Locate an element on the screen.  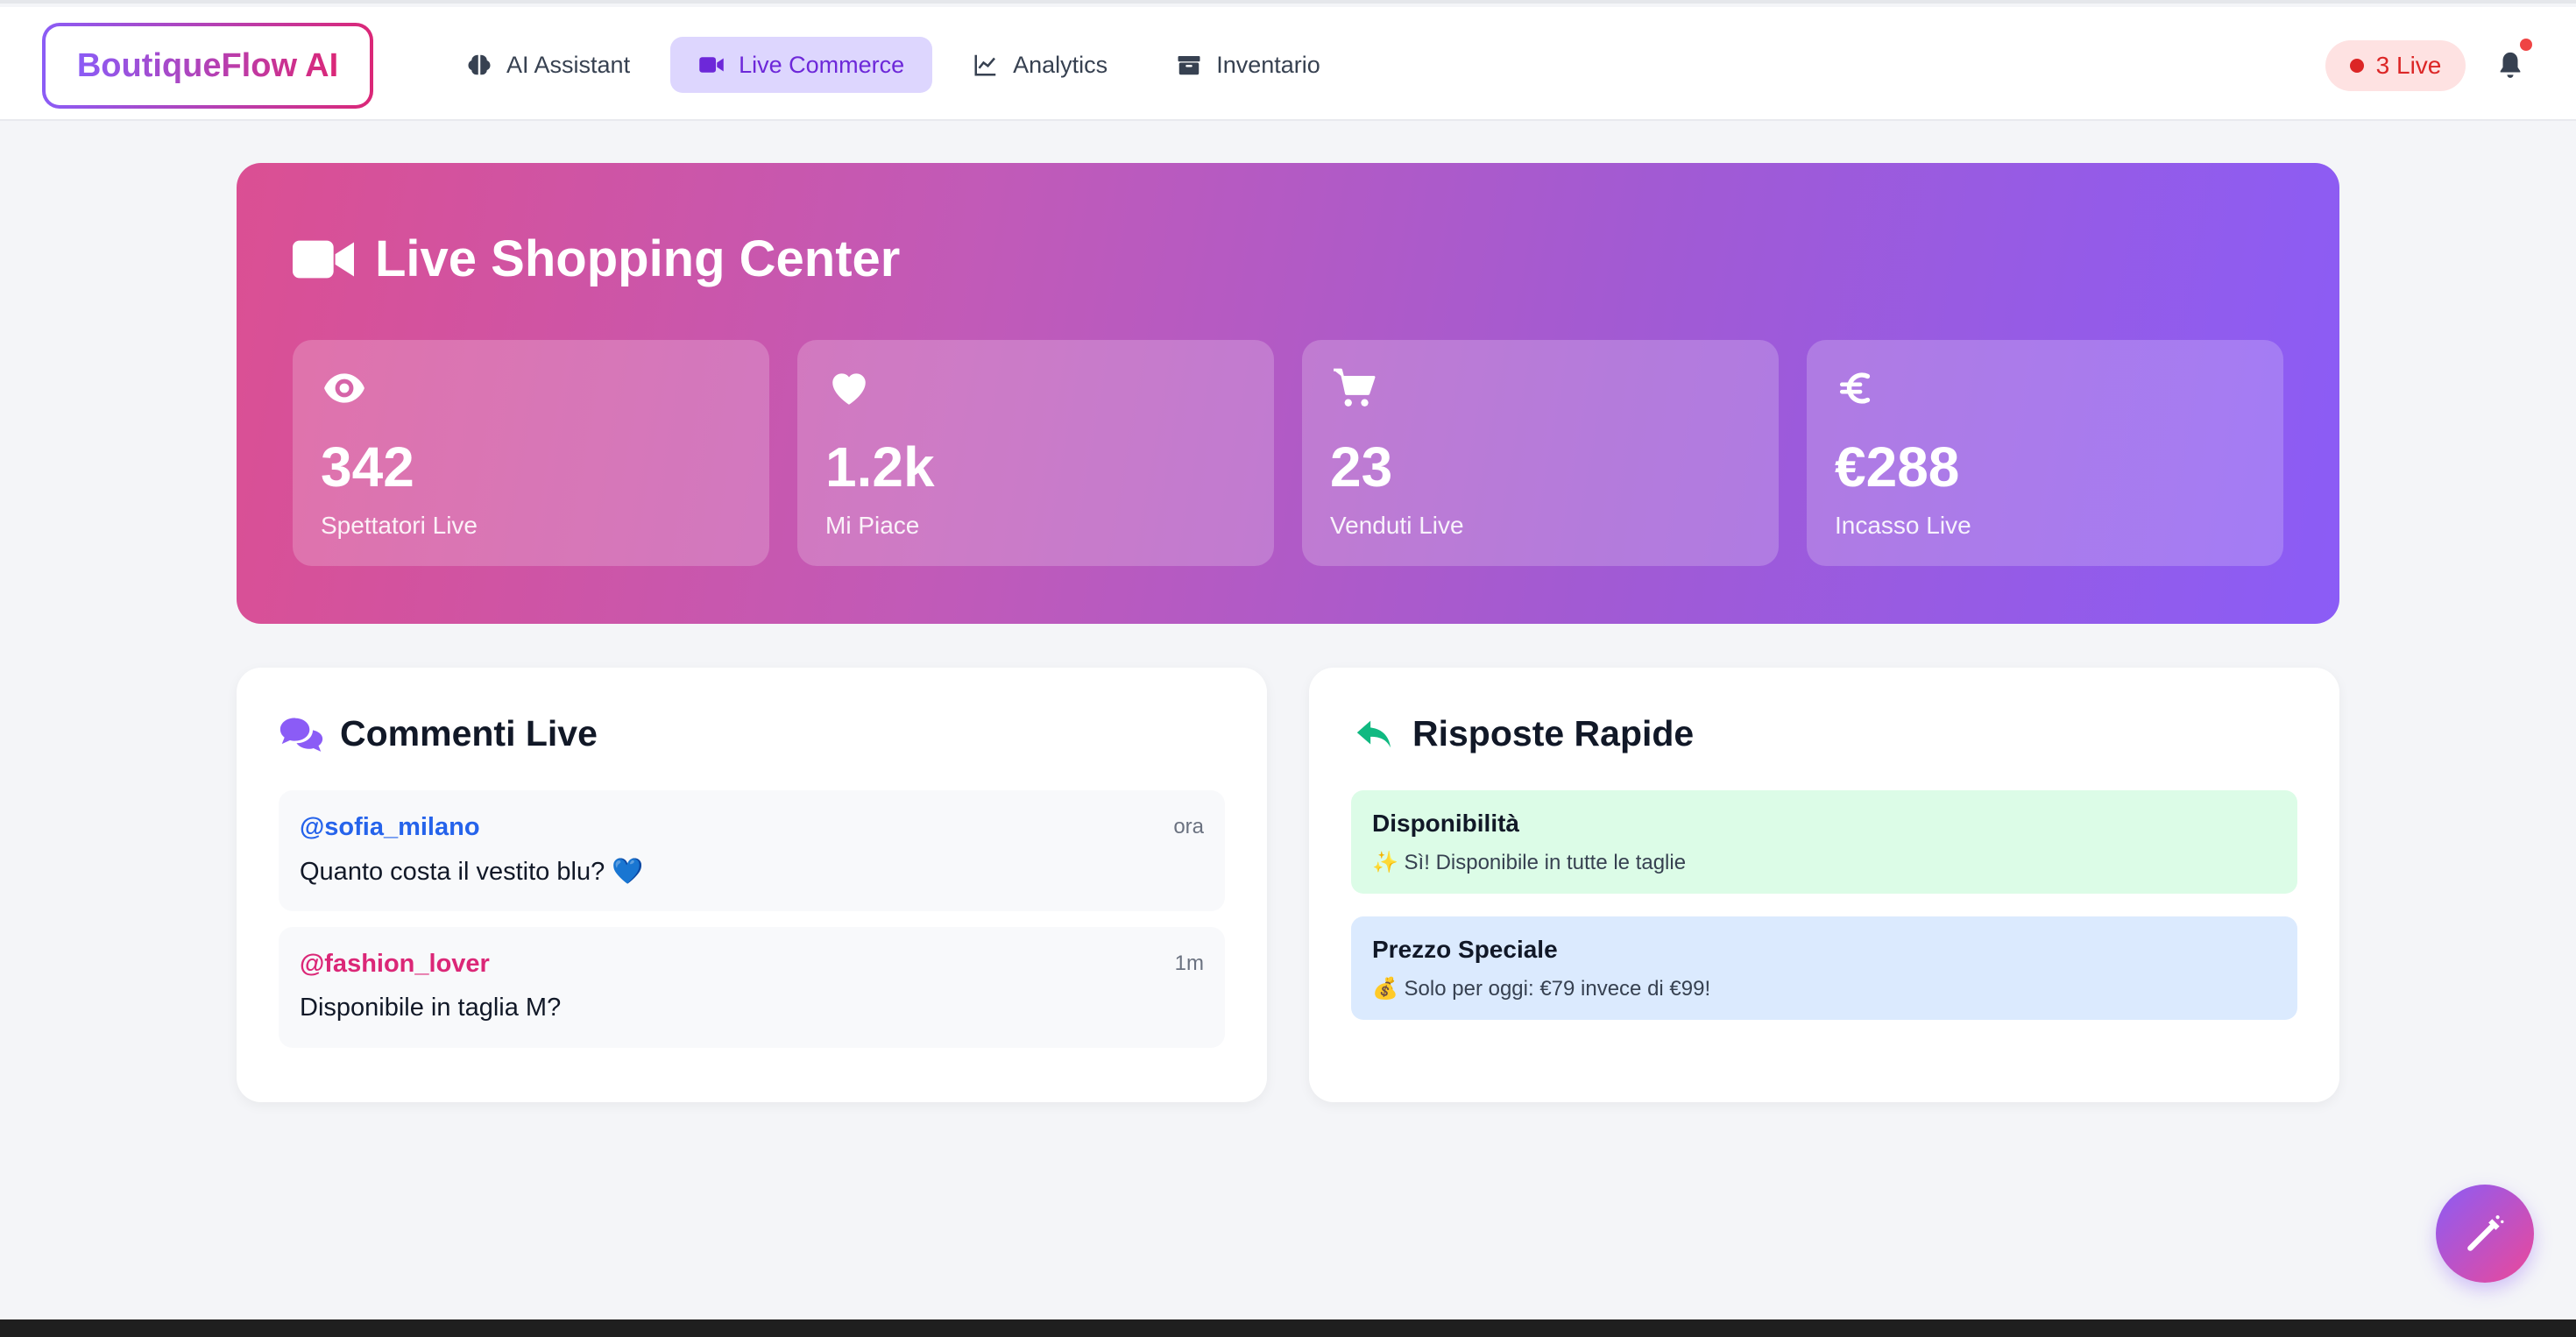
comment-time: ora is located at coordinates (1188, 826).